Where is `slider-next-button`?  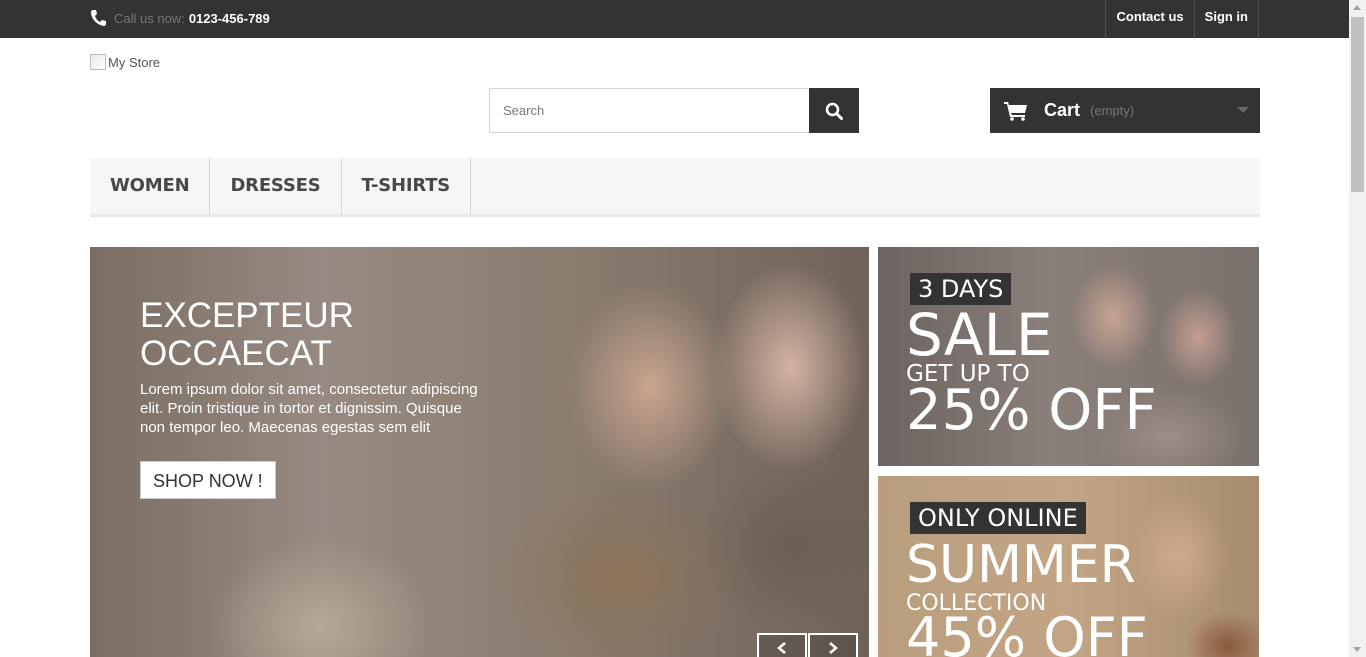 slider-next-button is located at coordinates (833, 645).